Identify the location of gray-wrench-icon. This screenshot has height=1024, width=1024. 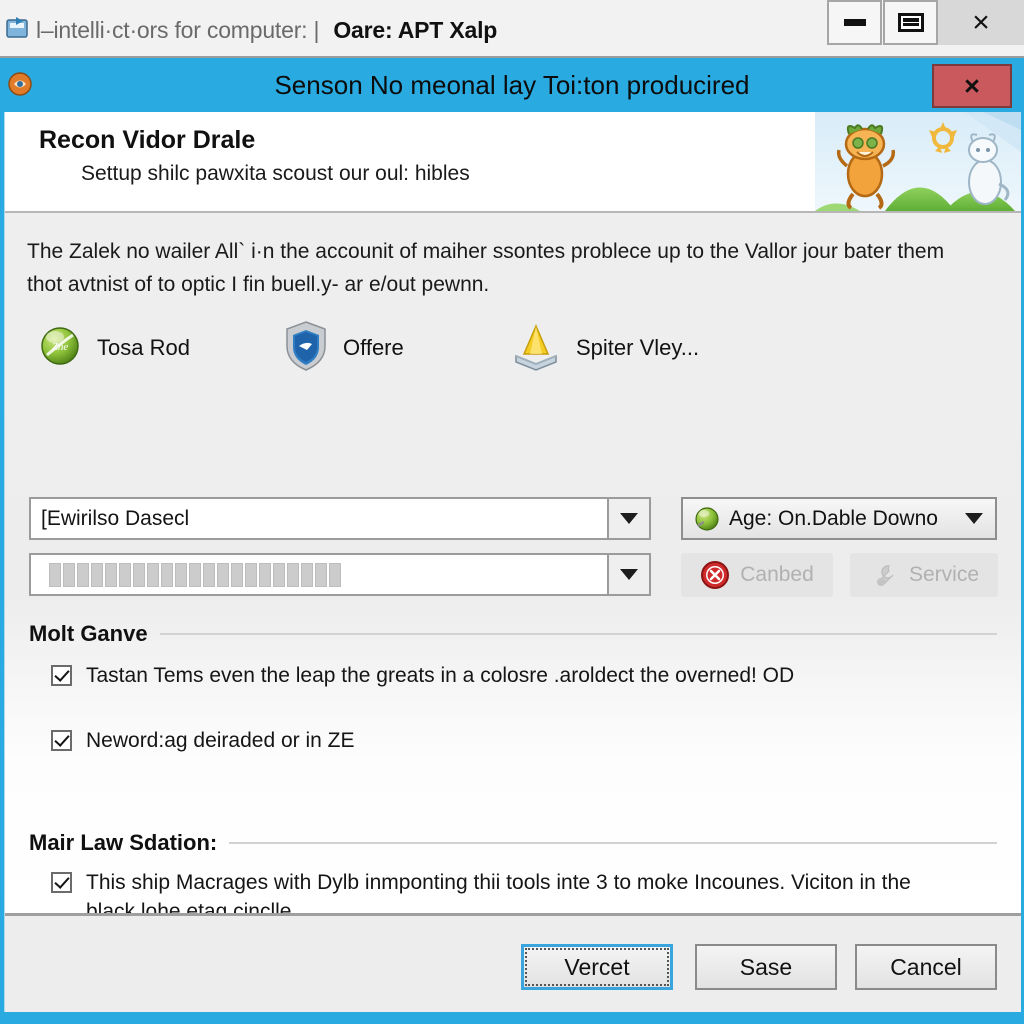
(884, 575).